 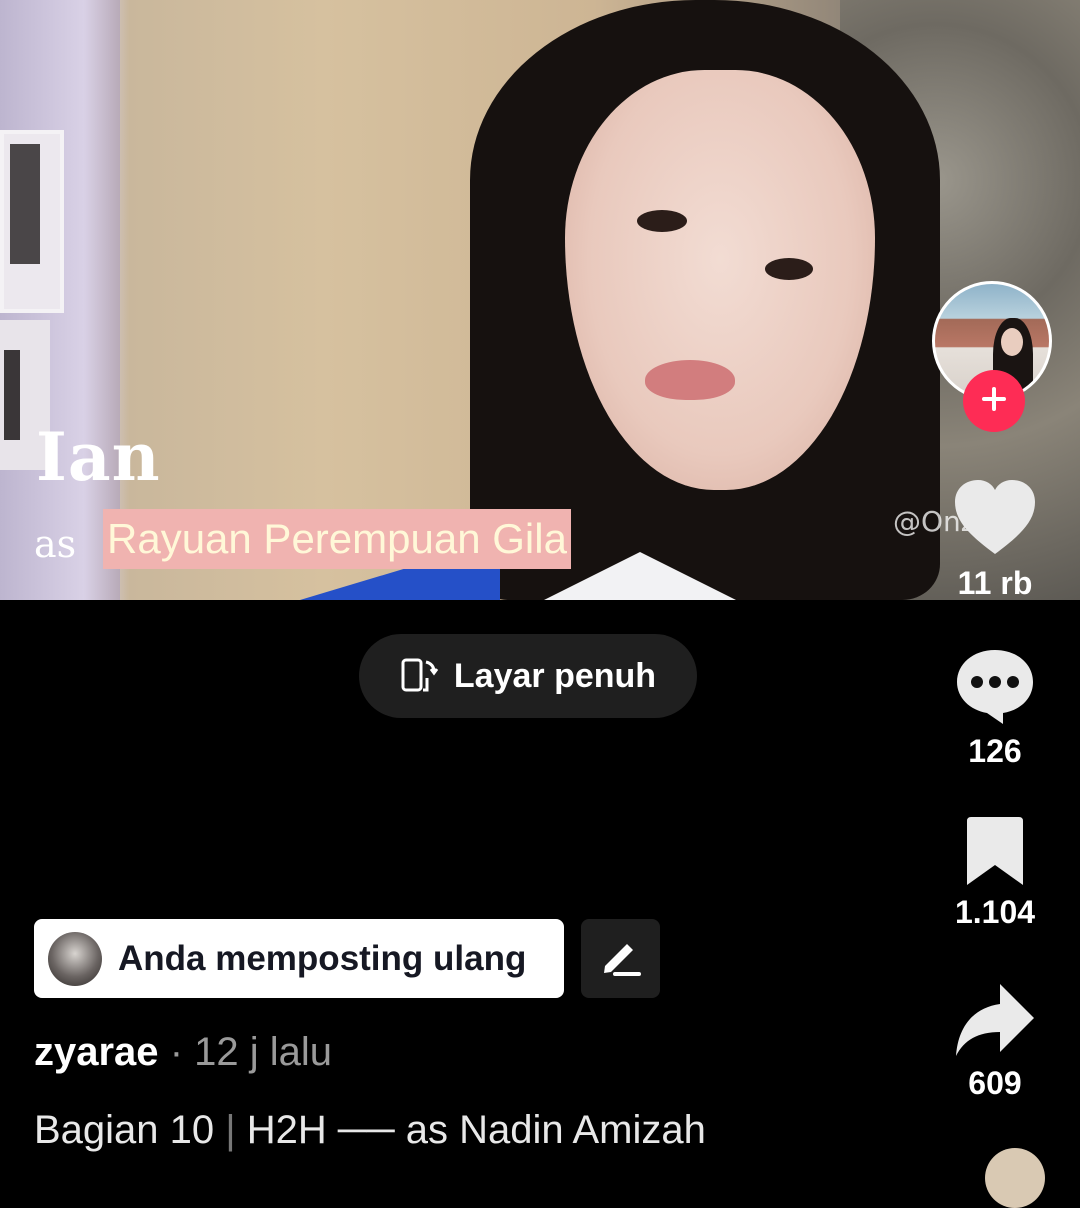 I want to click on comment-button: 126, so click(x=995, y=708).